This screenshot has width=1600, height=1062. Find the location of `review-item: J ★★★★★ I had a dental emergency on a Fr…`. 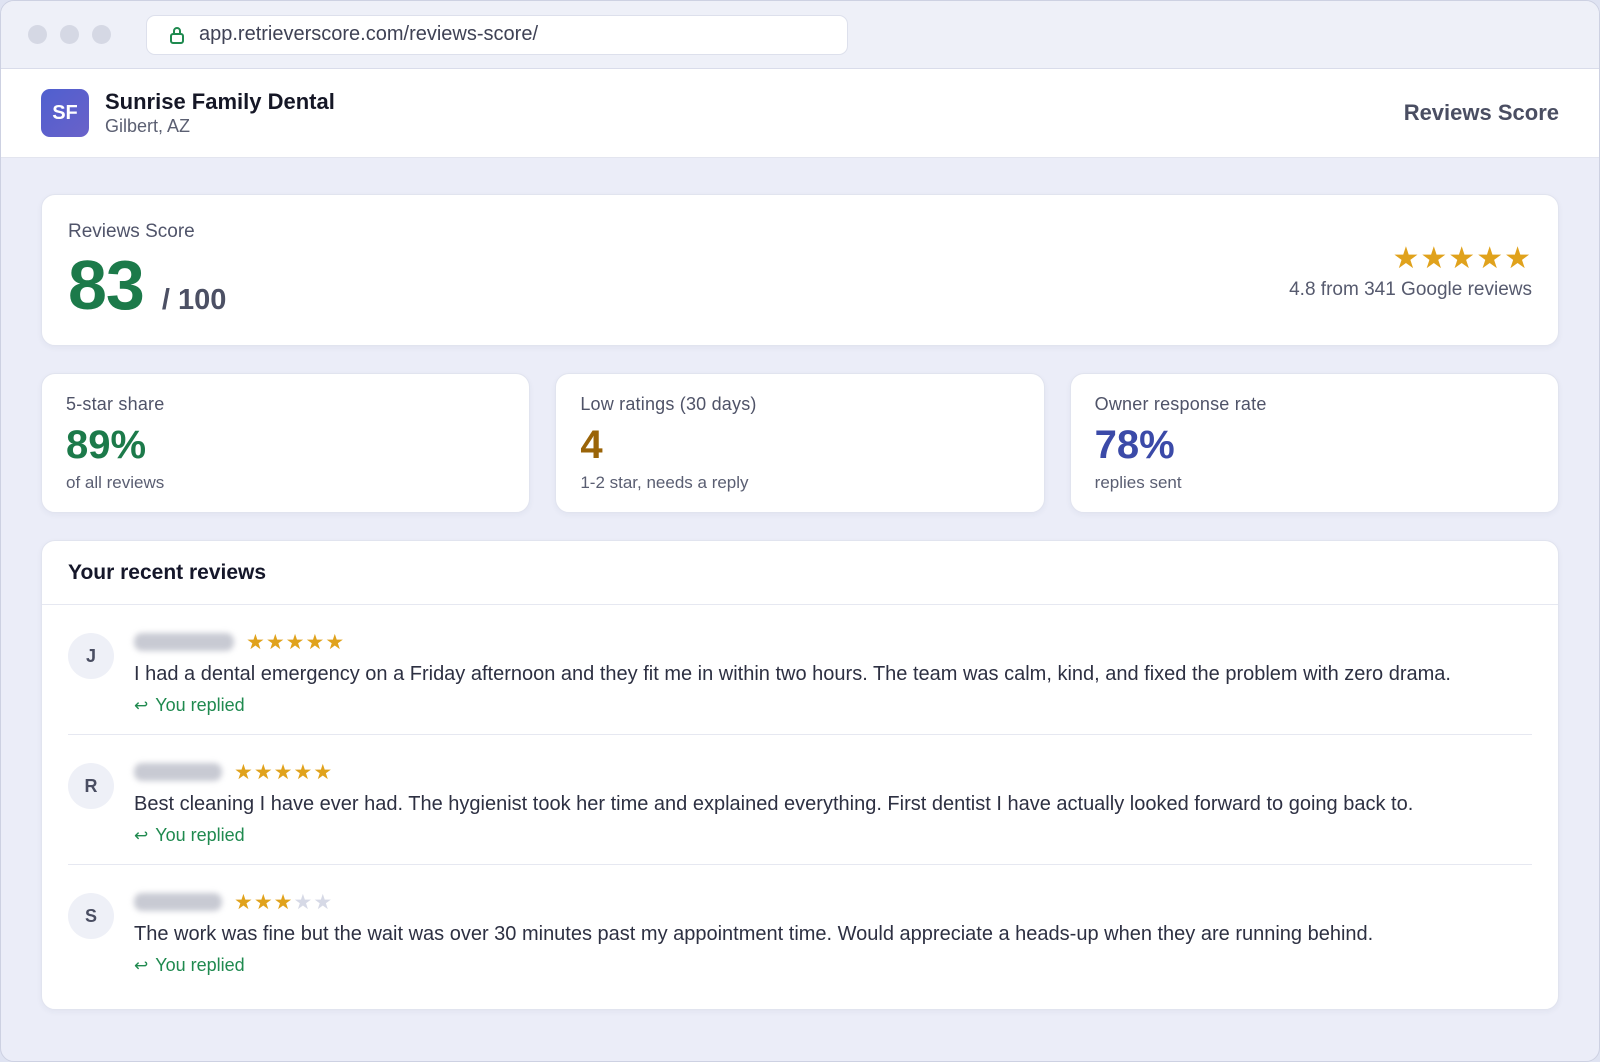

review-item: J ★★★★★ I had a dental emergency on a Fr… is located at coordinates (800, 670).